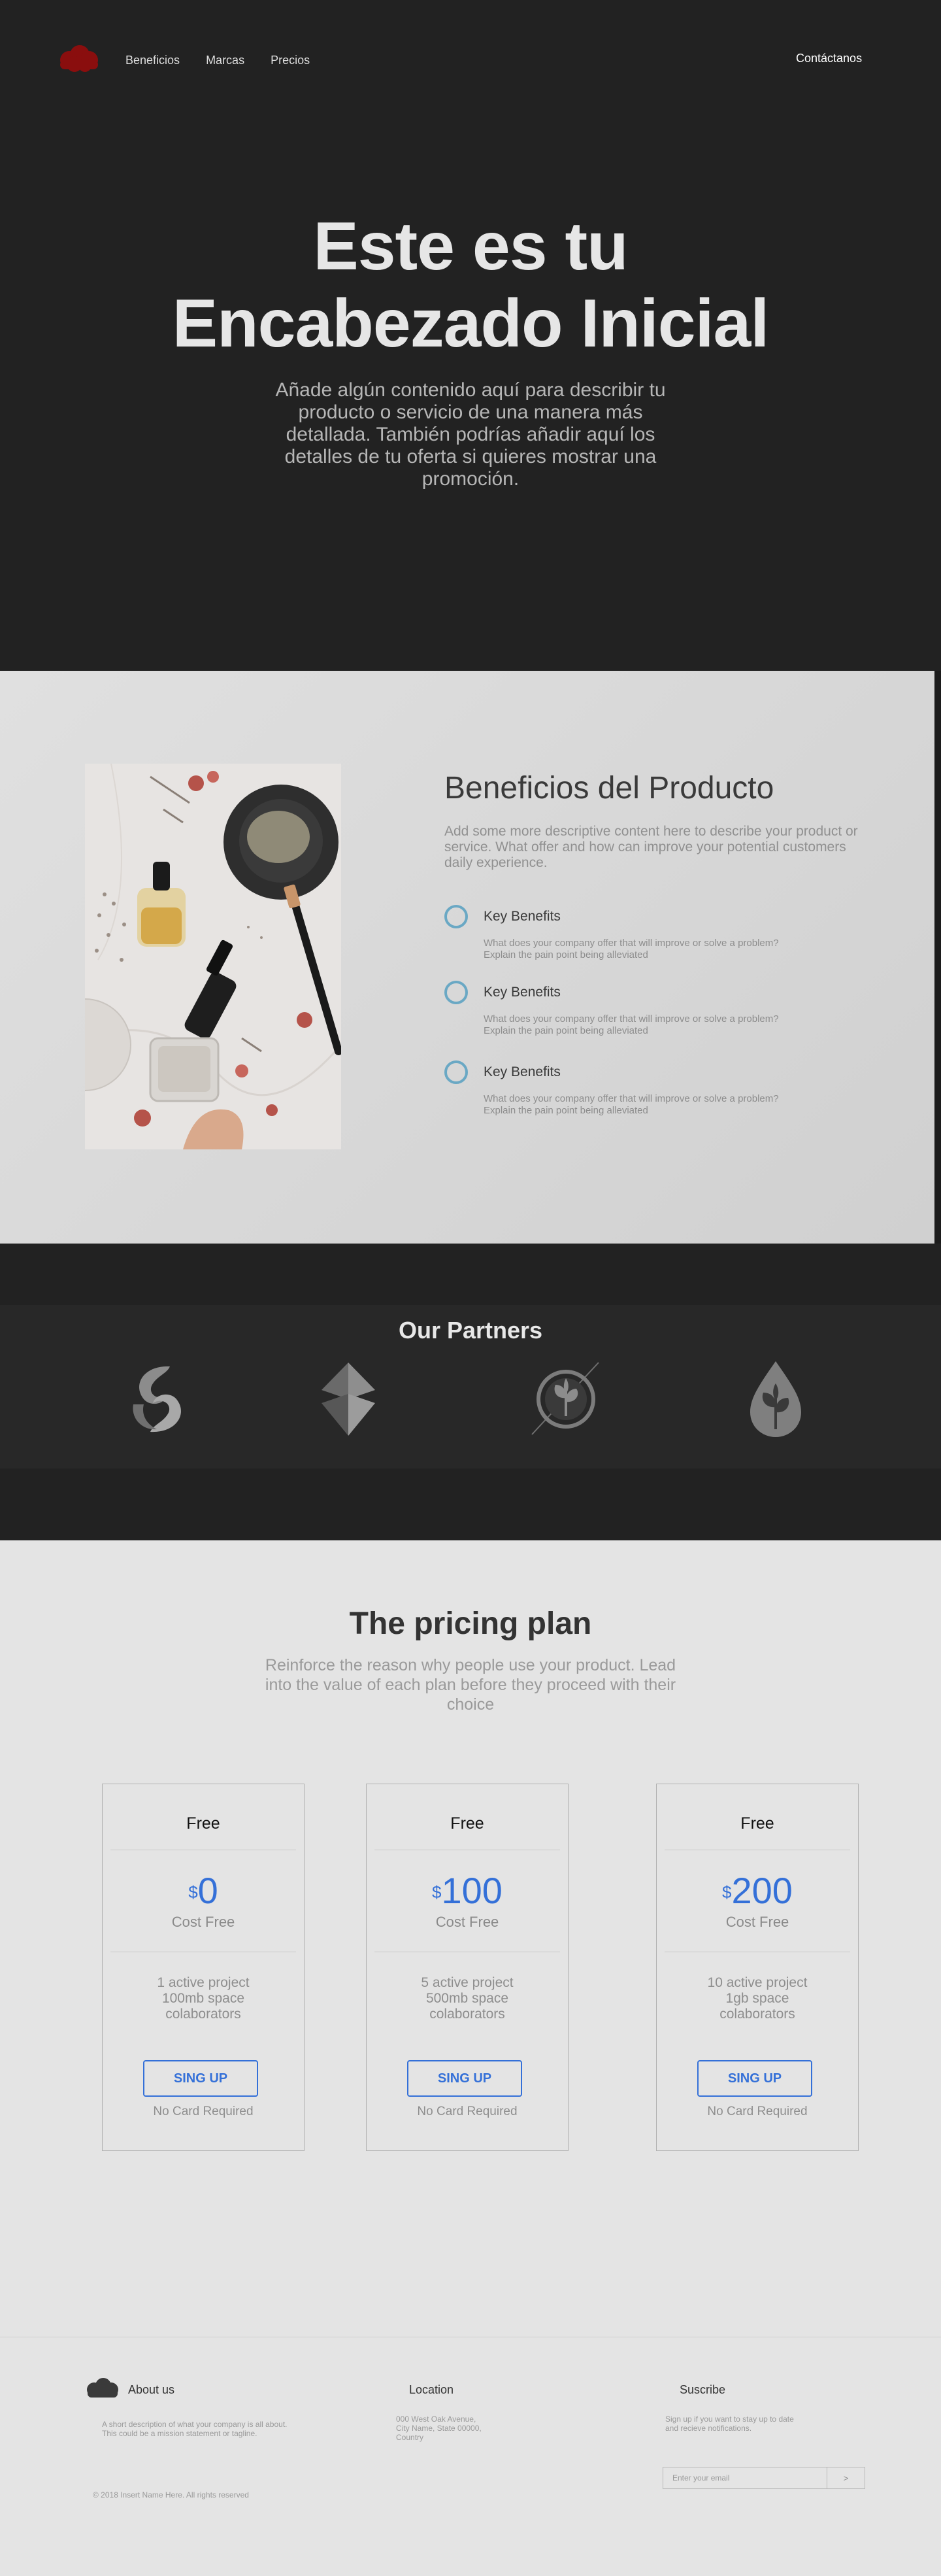 The height and width of the screenshot is (2576, 941). What do you see at coordinates (290, 60) in the screenshot?
I see `nav-link-precios: Precios` at bounding box center [290, 60].